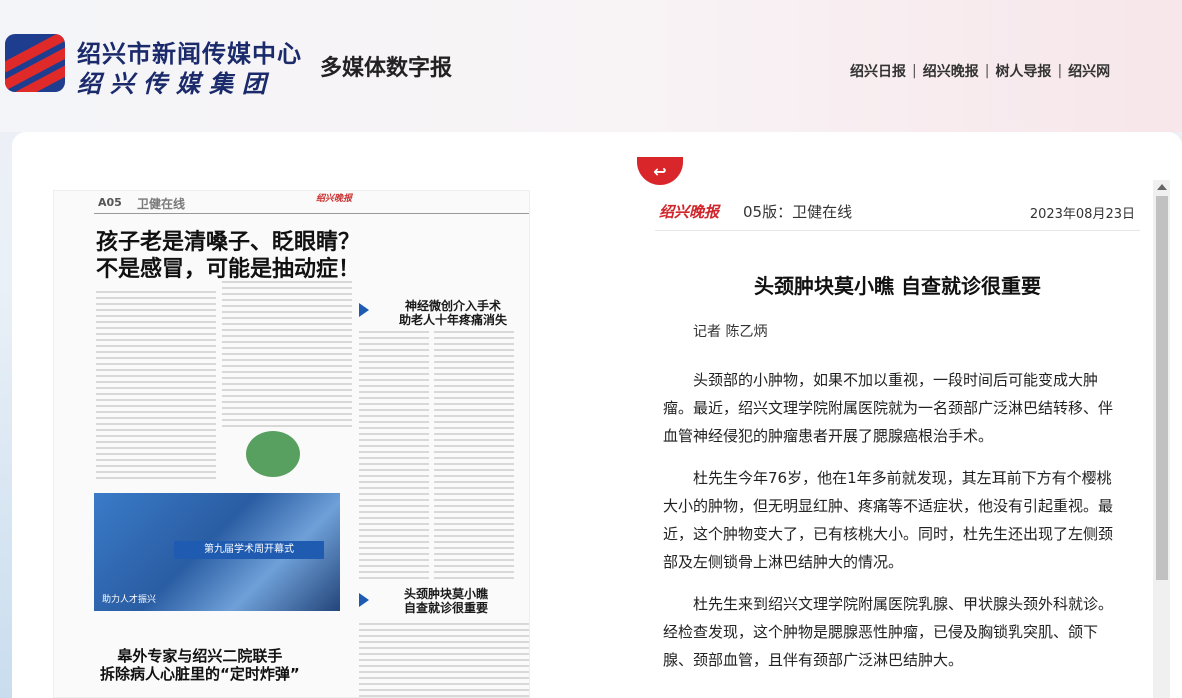 Image resolution: width=1182 pixels, height=698 pixels. I want to click on divider, so click(311, 213).